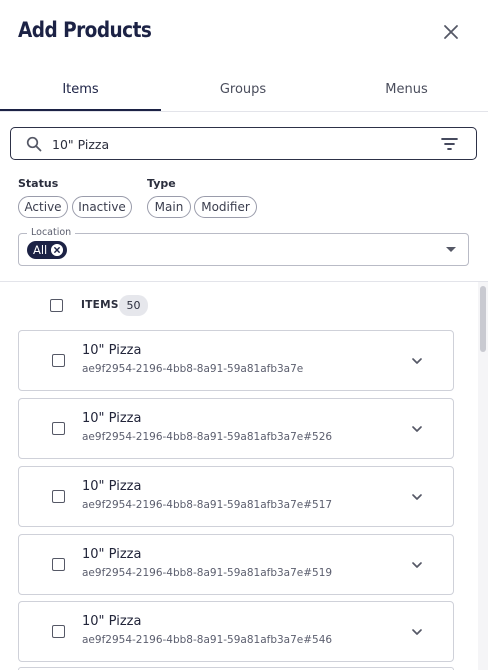 The image size is (488, 670). Describe the element at coordinates (451, 249) in the screenshot. I see `dropdown-caret-icon` at that location.